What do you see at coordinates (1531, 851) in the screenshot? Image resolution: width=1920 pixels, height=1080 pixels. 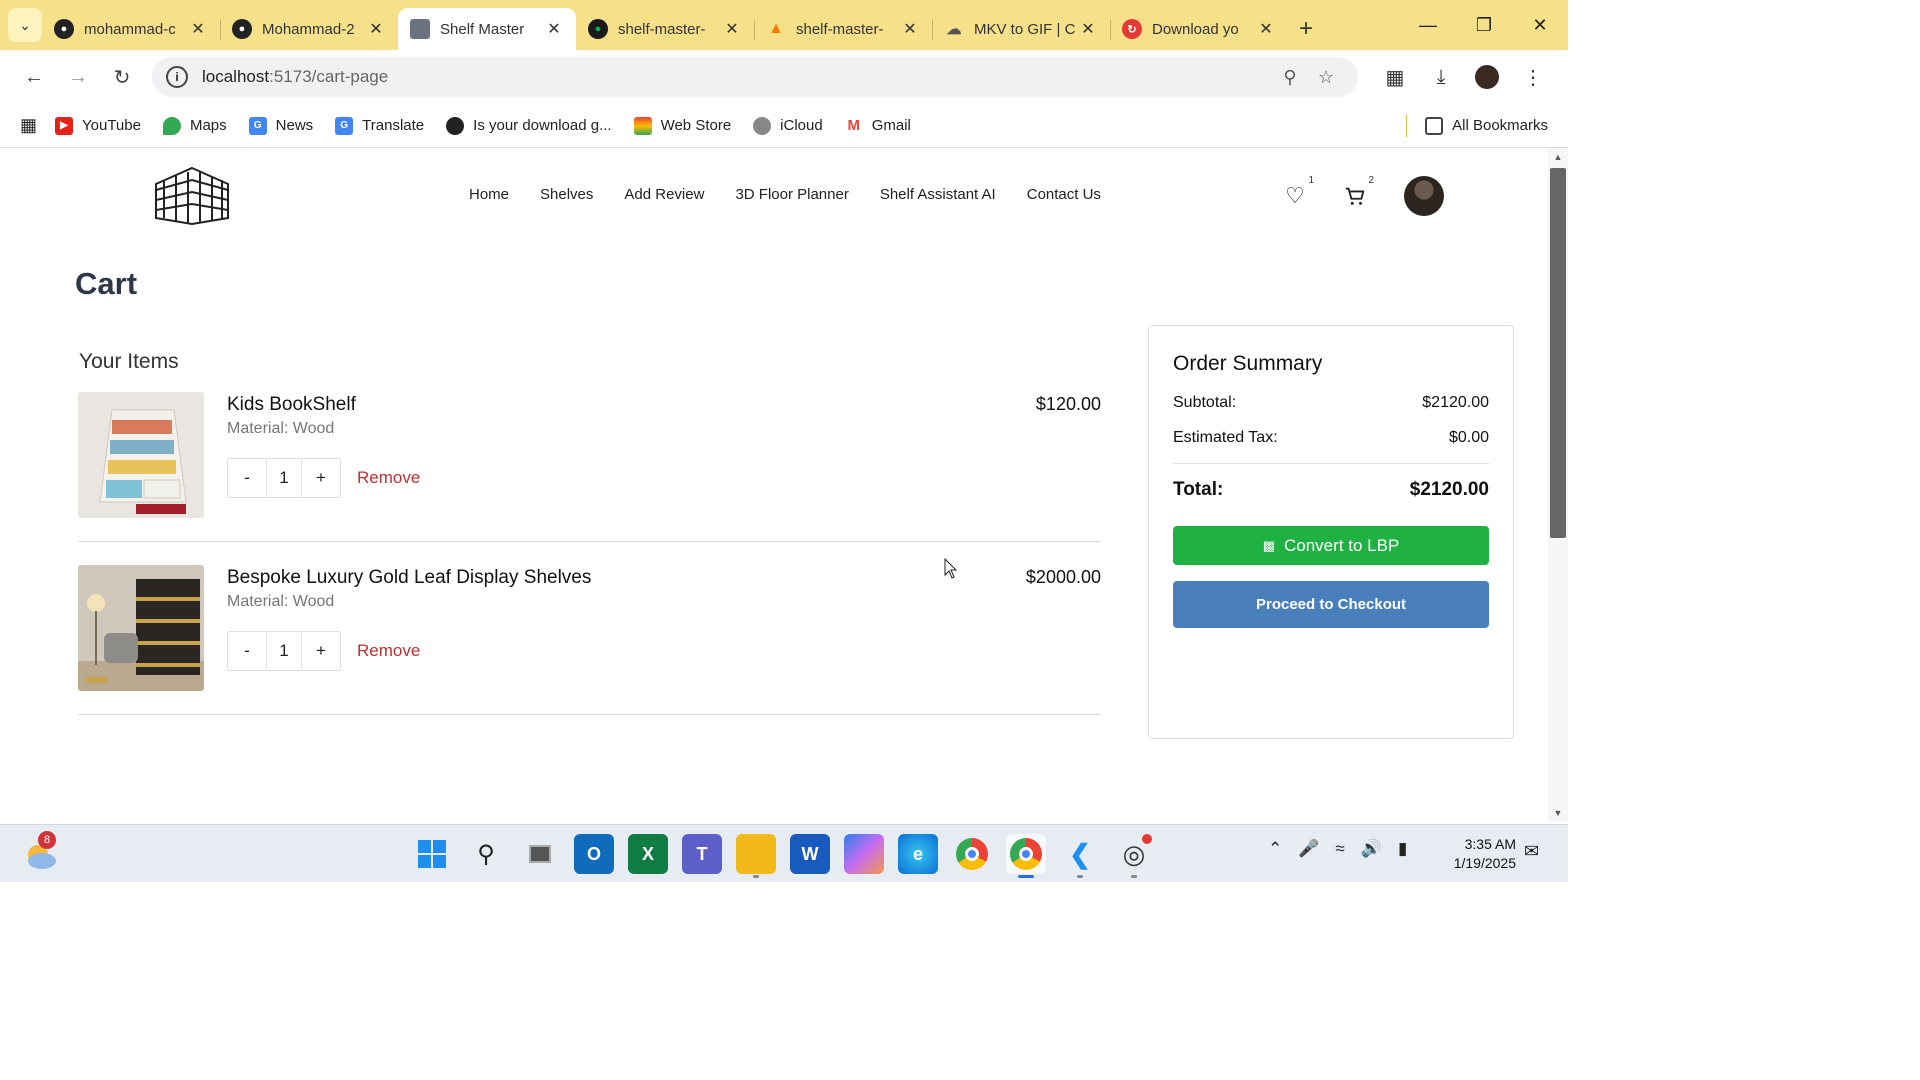 I see `notification-icon: ✉` at bounding box center [1531, 851].